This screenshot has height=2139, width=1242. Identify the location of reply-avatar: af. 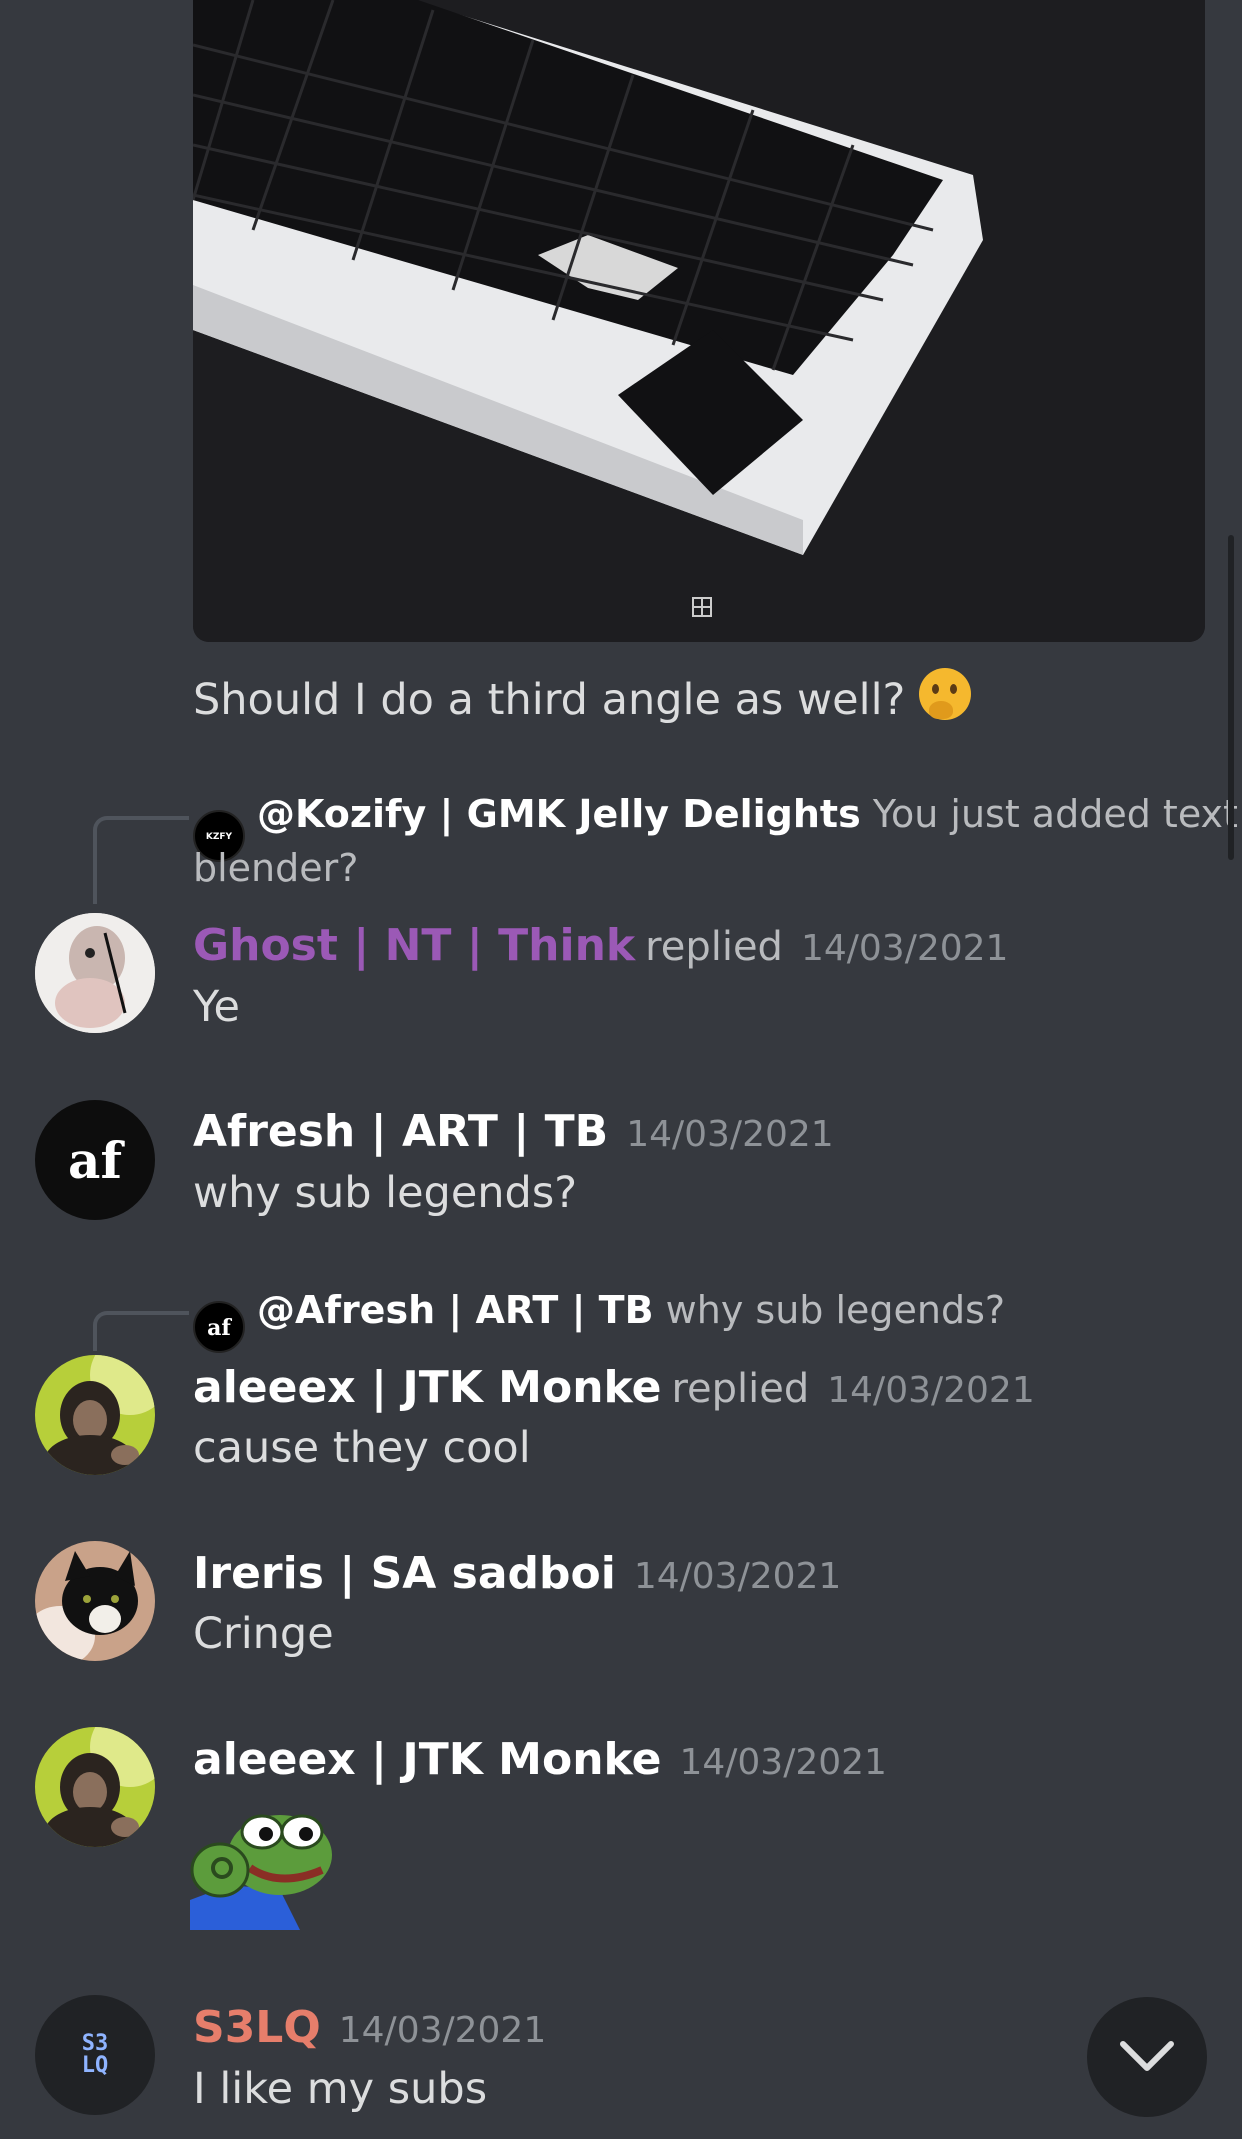
(219, 1327).